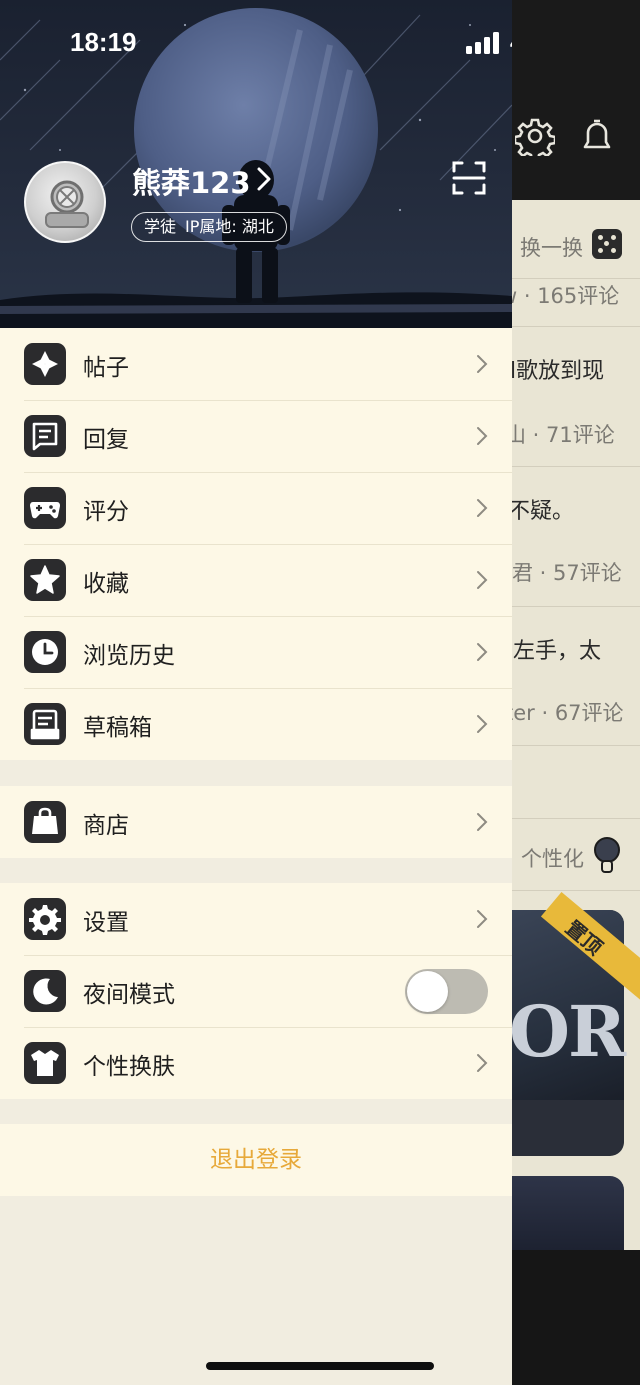 Image resolution: width=640 pixels, height=1385 pixels. I want to click on home-indicator, so click(320, 1366).